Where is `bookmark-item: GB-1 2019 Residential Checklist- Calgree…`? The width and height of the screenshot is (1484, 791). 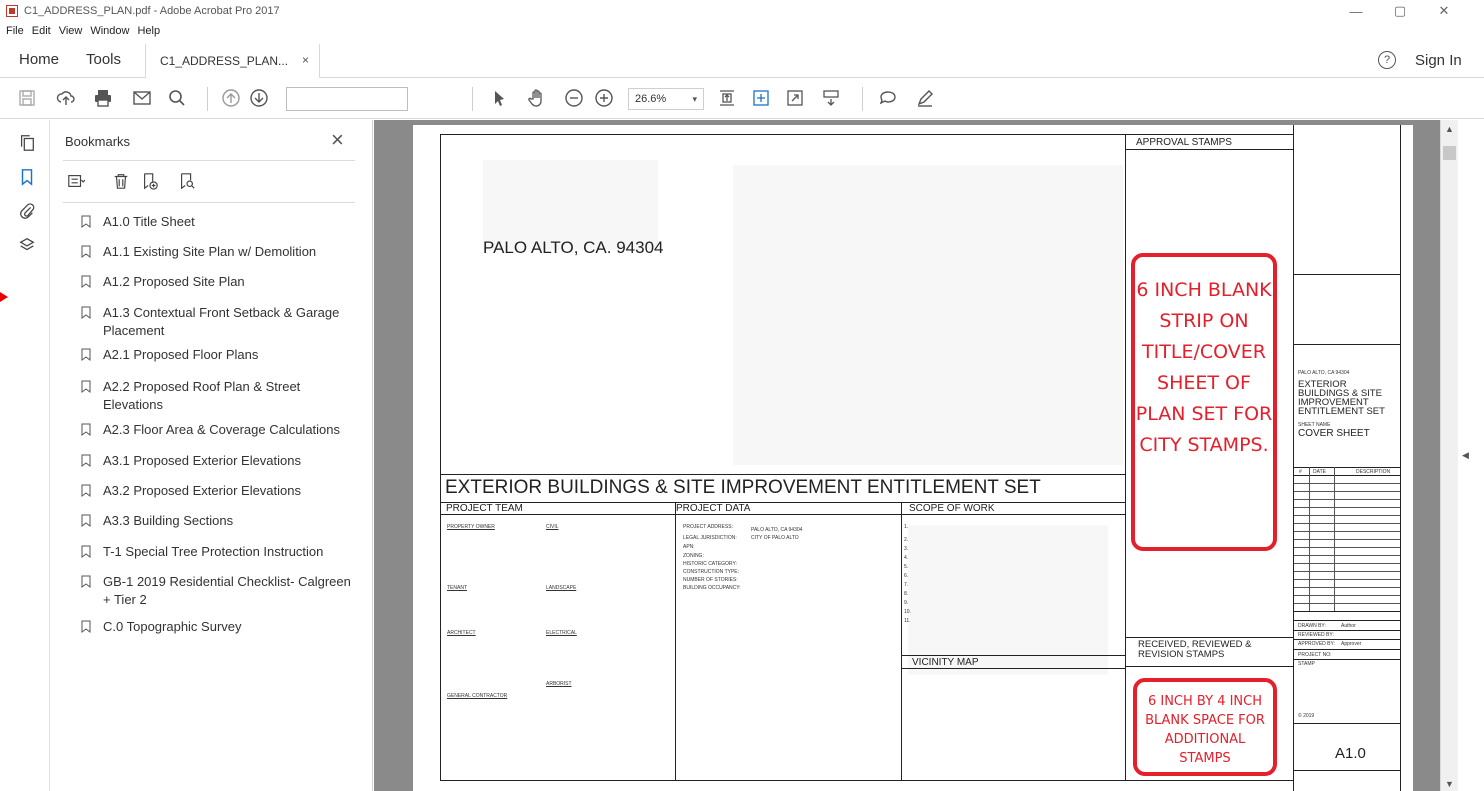
bookmark-item: GB-1 2019 Residential Checklist- Calgree… is located at coordinates (221, 591).